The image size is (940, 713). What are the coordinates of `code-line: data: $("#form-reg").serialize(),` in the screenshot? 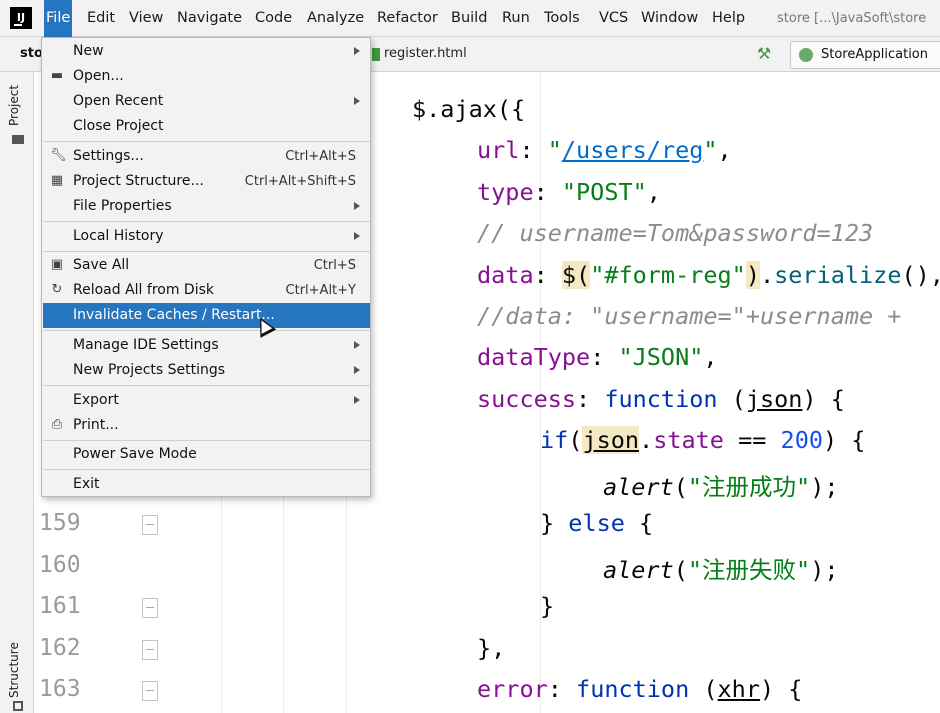 It's located at (708, 275).